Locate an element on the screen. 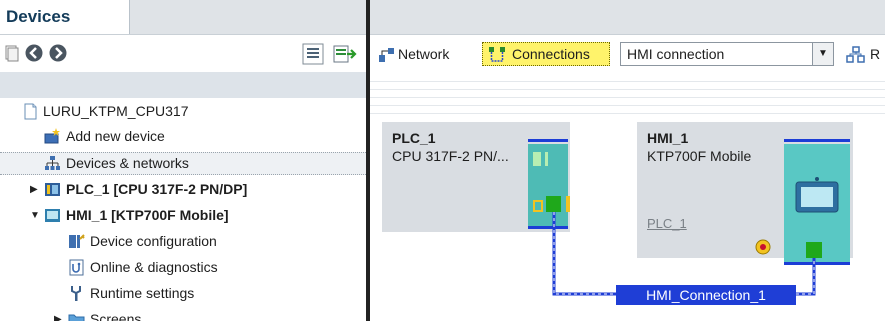 The image size is (885, 321). hmi-panel-icon is located at coordinates (817, 195).